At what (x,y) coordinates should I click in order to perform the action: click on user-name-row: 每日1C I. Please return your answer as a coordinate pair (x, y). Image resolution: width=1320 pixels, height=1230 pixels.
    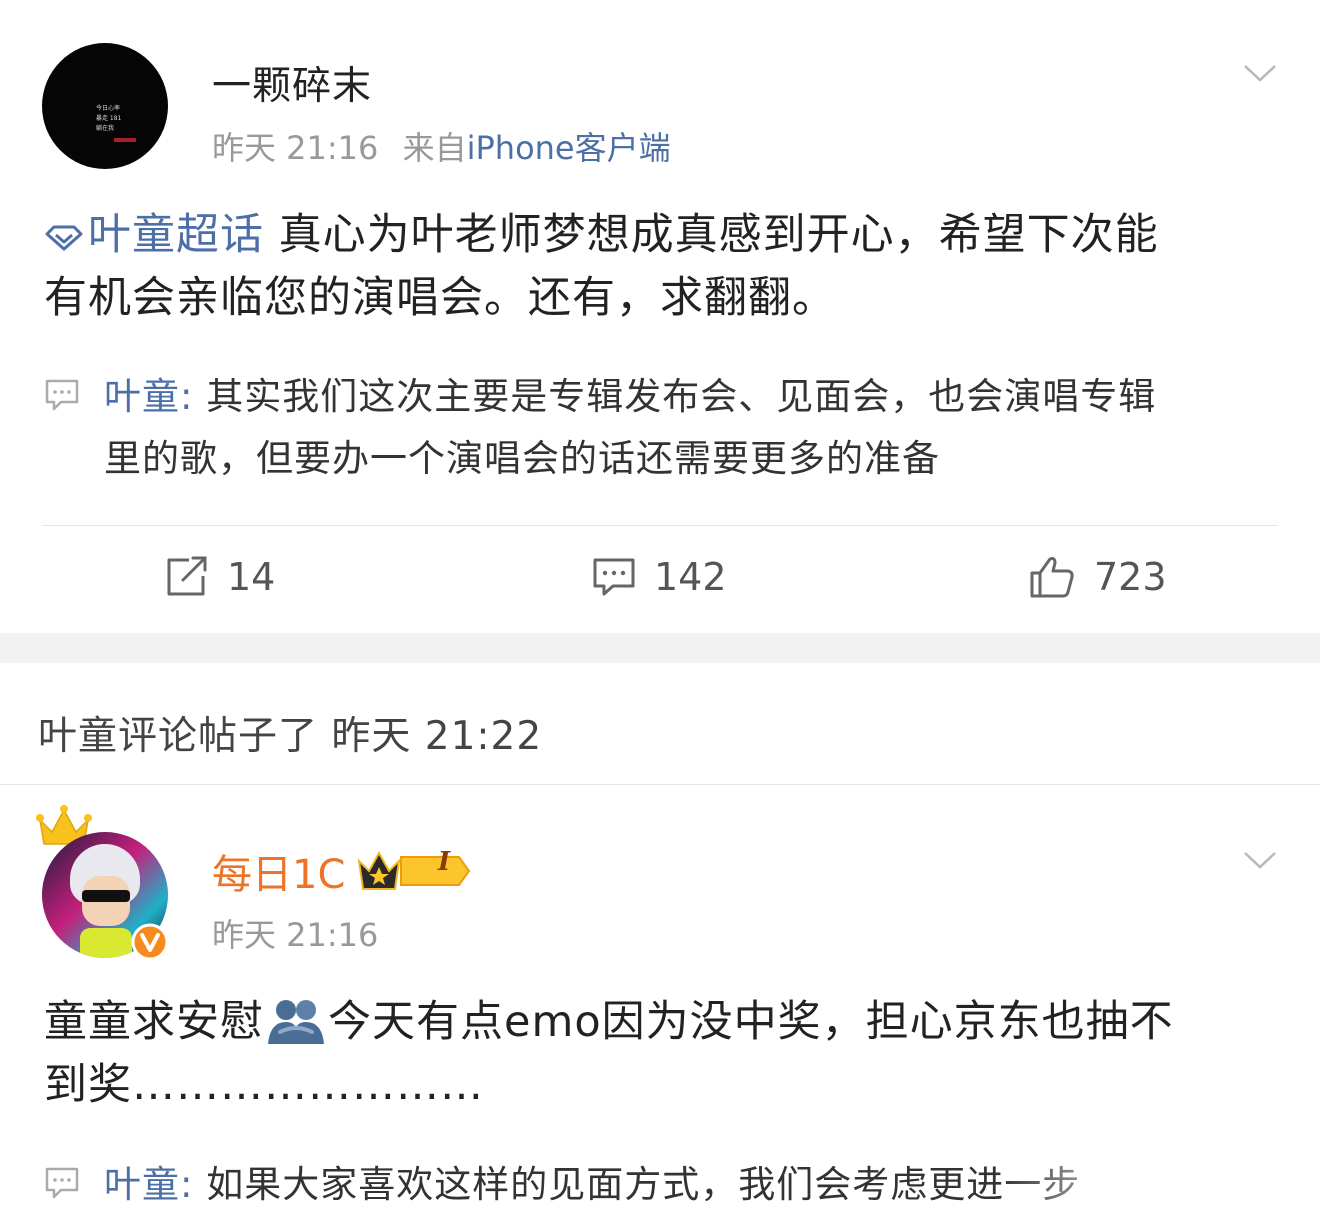
    Looking at the image, I should click on (342, 871).